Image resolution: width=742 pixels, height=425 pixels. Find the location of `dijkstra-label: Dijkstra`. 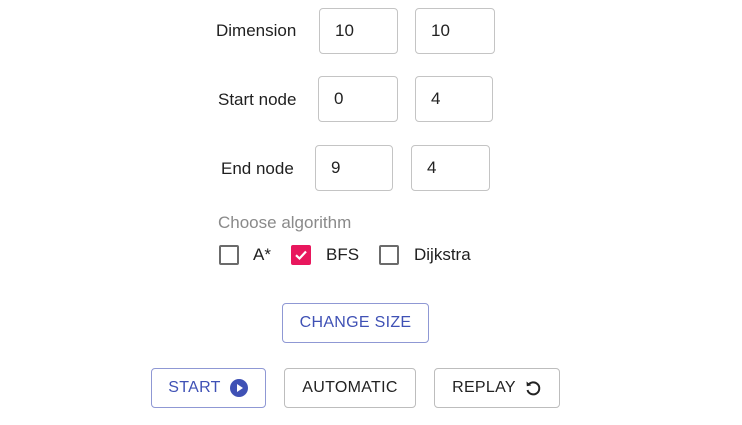

dijkstra-label: Dijkstra is located at coordinates (442, 254).